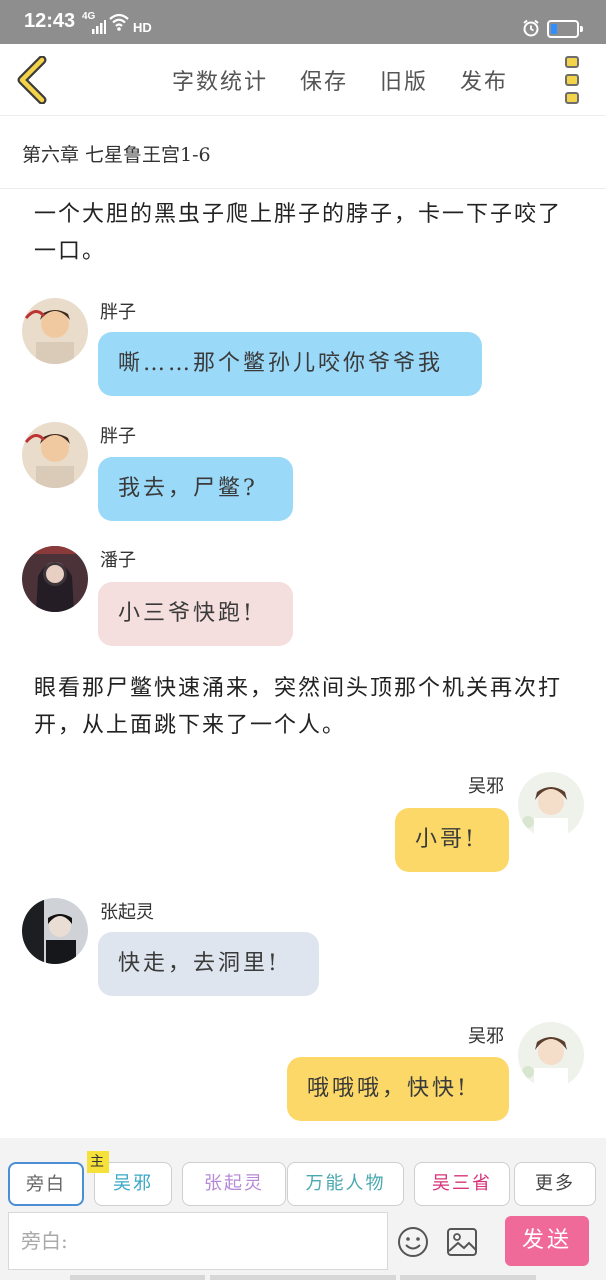 Image resolution: width=606 pixels, height=1280 pixels. What do you see at coordinates (220, 80) in the screenshot?
I see `word-count-button: 字数统计` at bounding box center [220, 80].